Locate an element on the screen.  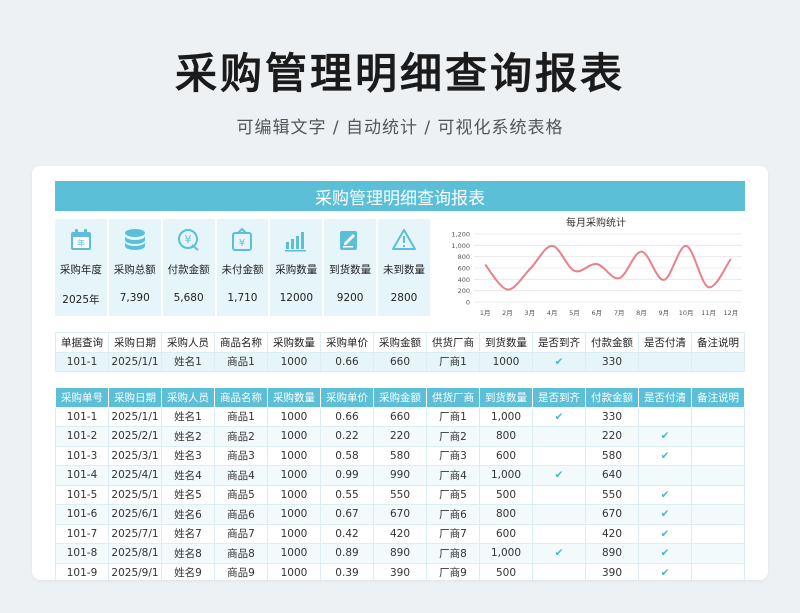
table-cell: 2025/9/1 is located at coordinates (135, 571).